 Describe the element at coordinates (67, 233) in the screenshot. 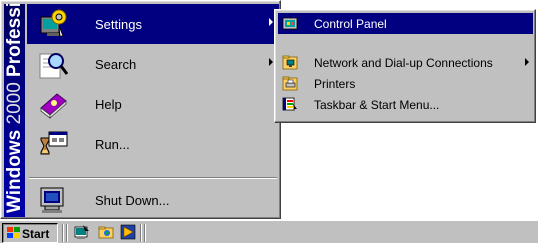

I see `quick-launch-grip` at that location.